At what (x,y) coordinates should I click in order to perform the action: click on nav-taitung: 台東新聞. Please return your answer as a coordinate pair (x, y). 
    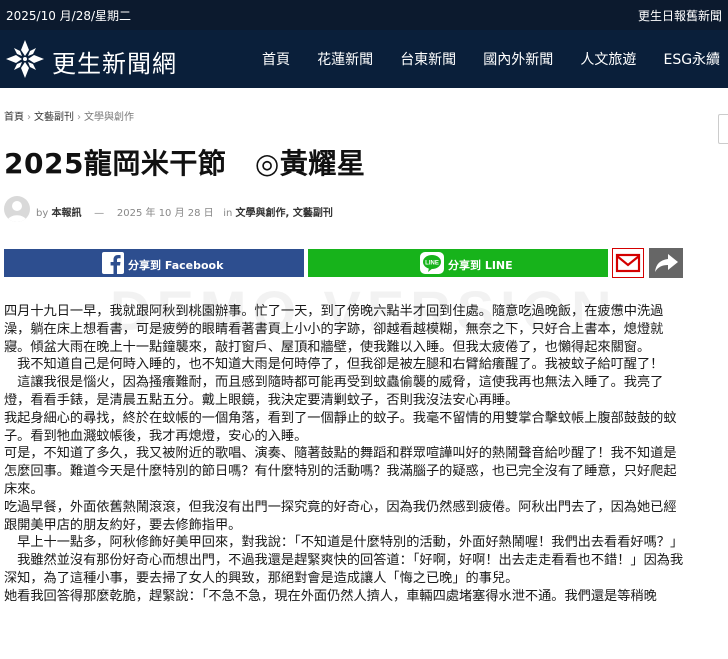
    Looking at the image, I should click on (428, 59).